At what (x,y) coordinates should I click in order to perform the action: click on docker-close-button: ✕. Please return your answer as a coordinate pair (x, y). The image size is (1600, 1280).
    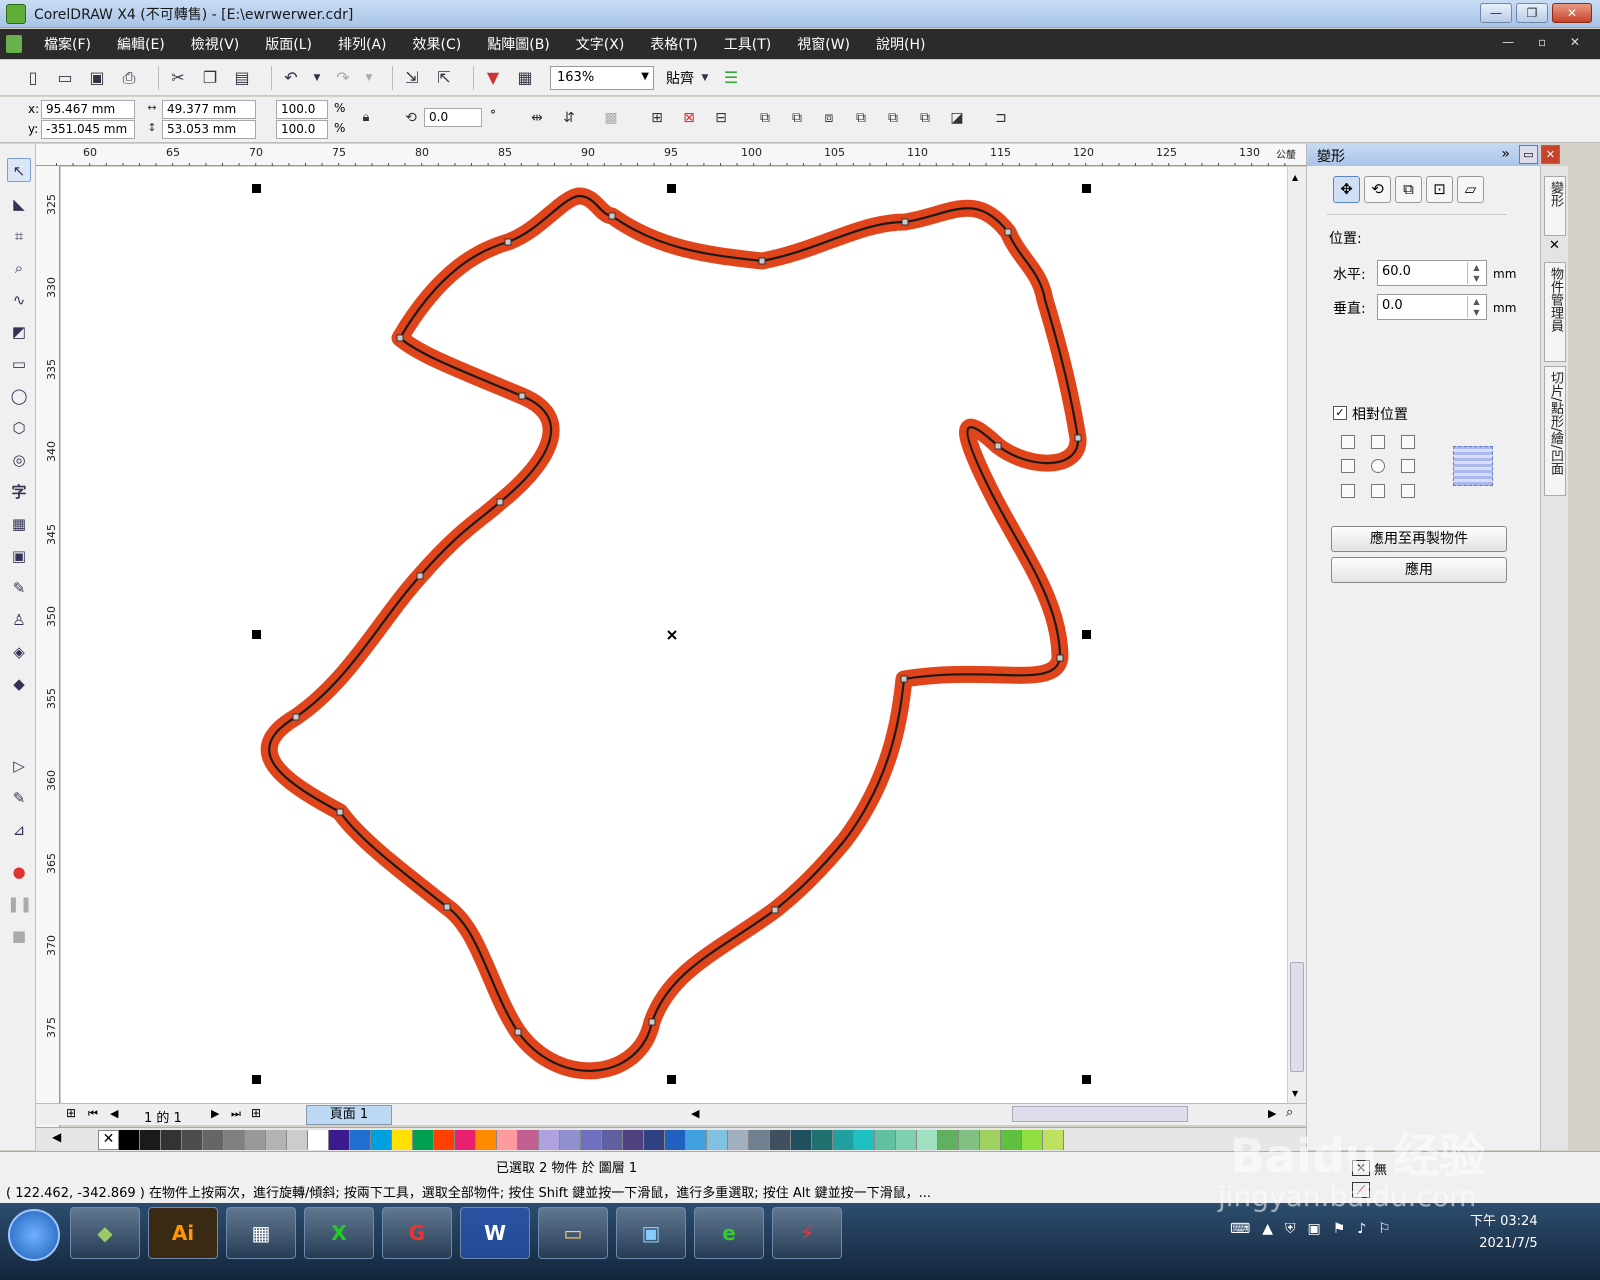
    Looking at the image, I should click on (1550, 154).